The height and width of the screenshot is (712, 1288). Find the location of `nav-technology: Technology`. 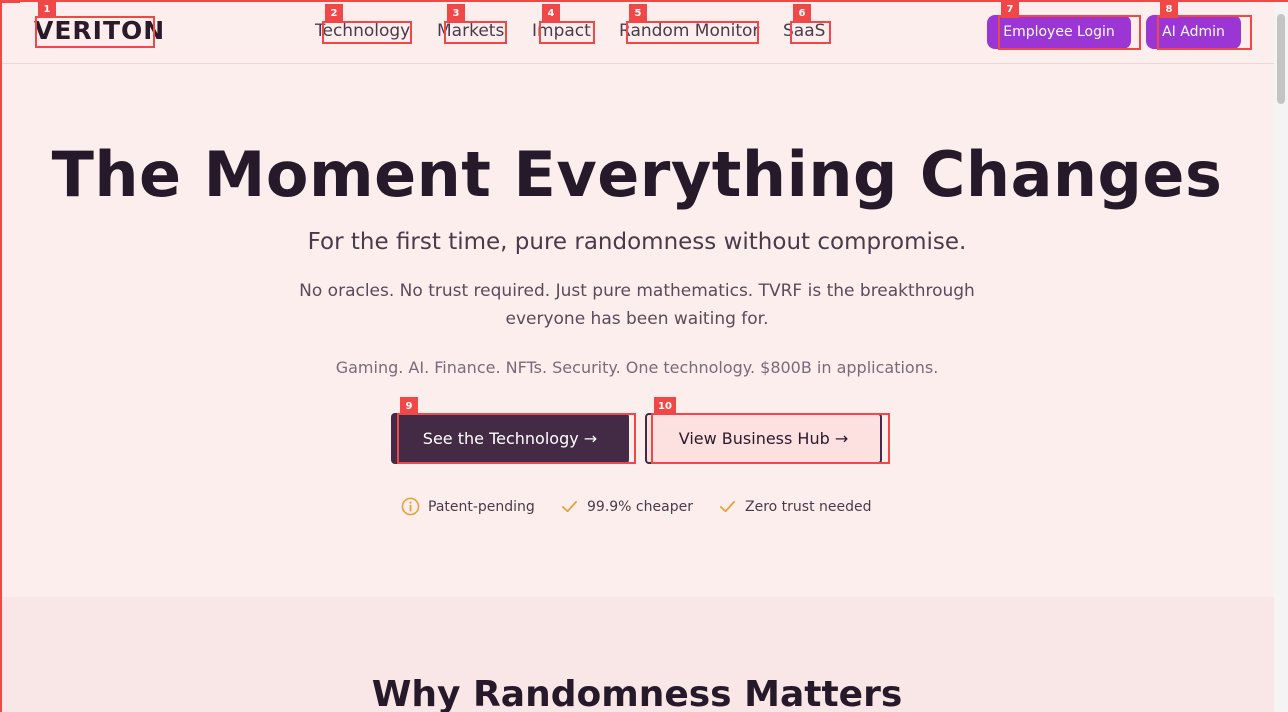

nav-technology: Technology is located at coordinates (362, 31).